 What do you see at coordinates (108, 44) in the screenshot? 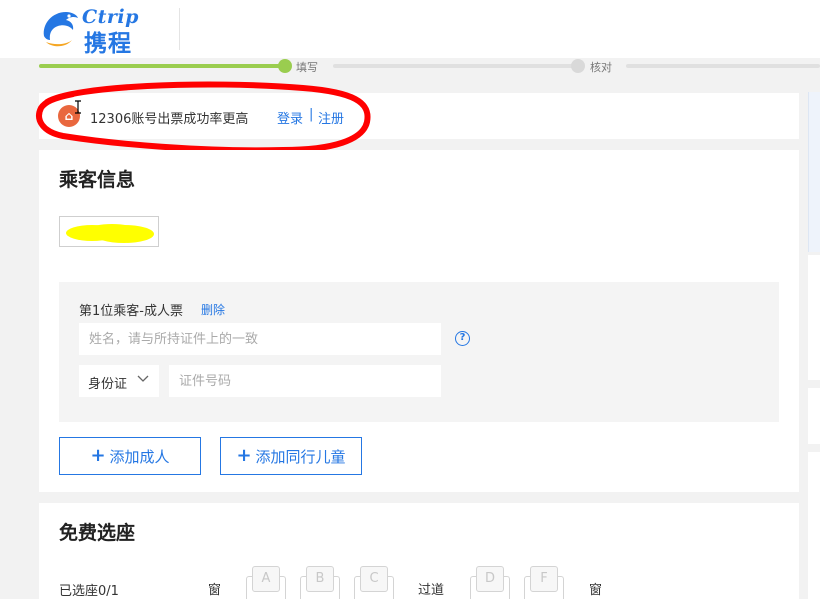
I see `logo-text-cn: 携程` at bounding box center [108, 44].